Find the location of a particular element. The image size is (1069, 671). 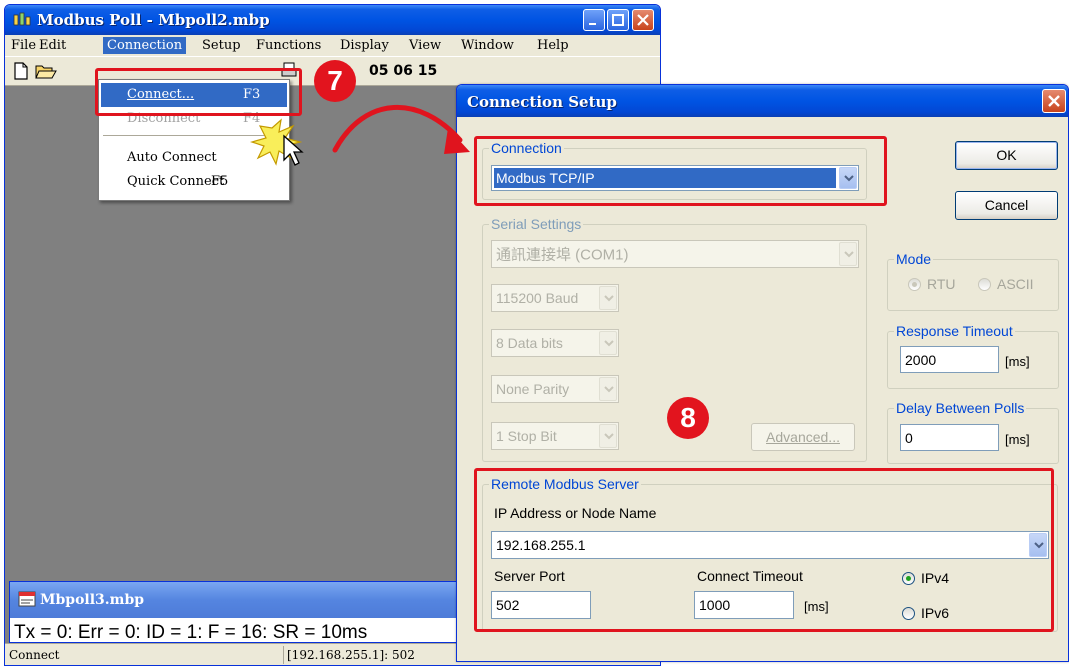

print-icon is located at coordinates (289, 71).